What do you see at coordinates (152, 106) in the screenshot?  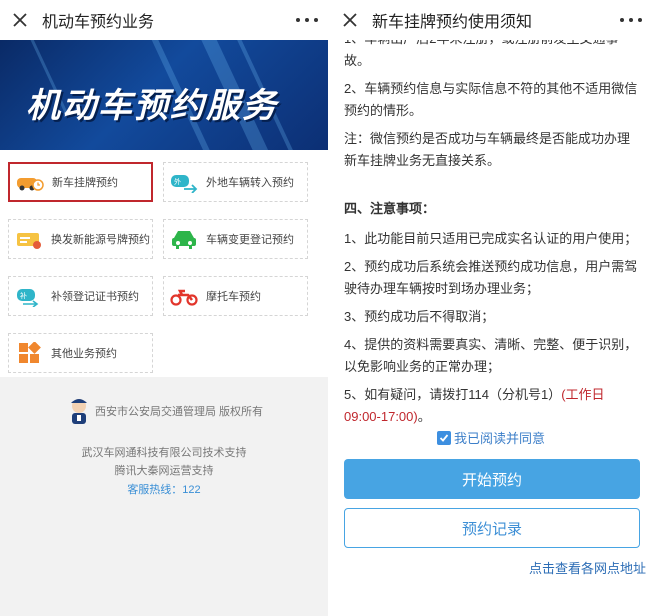 I see `banner-title: 机动车预约服务` at bounding box center [152, 106].